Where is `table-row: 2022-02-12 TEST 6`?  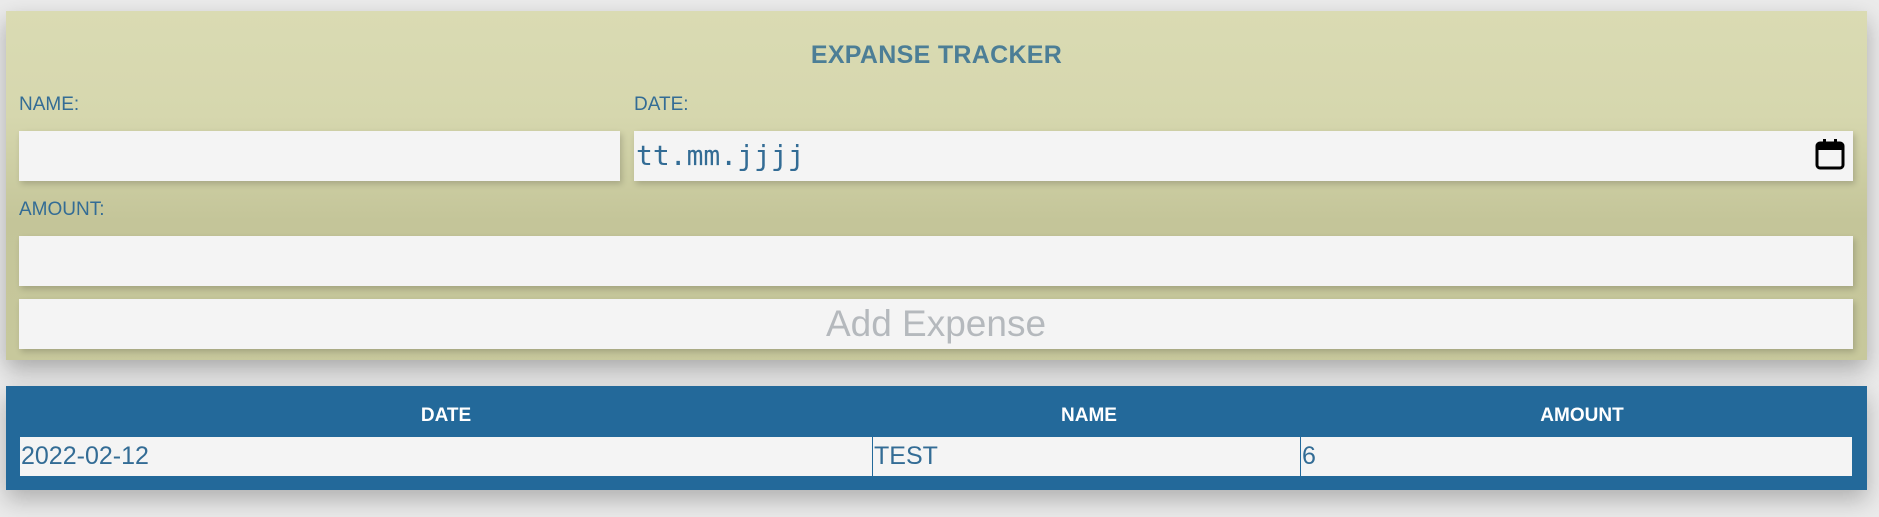 table-row: 2022-02-12 TEST 6 is located at coordinates (936, 456).